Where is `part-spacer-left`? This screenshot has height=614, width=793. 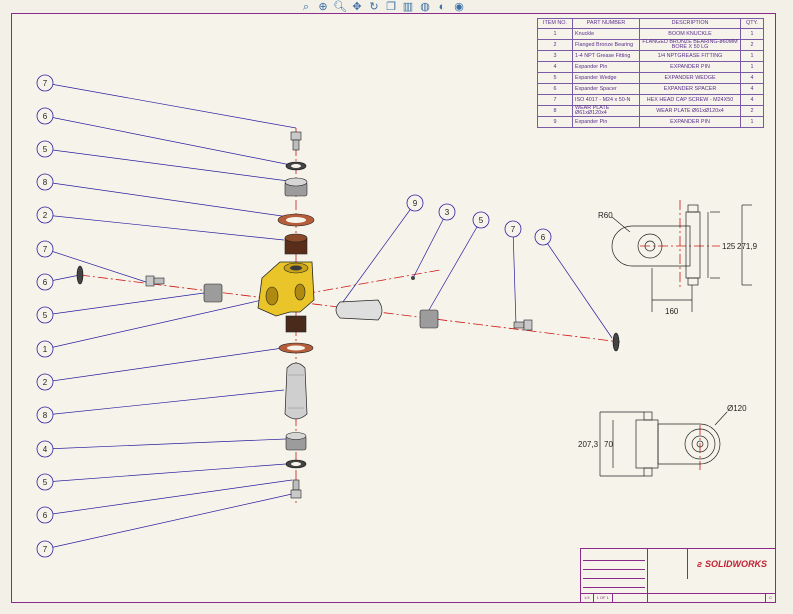
part-spacer-left is located at coordinates (213, 293).